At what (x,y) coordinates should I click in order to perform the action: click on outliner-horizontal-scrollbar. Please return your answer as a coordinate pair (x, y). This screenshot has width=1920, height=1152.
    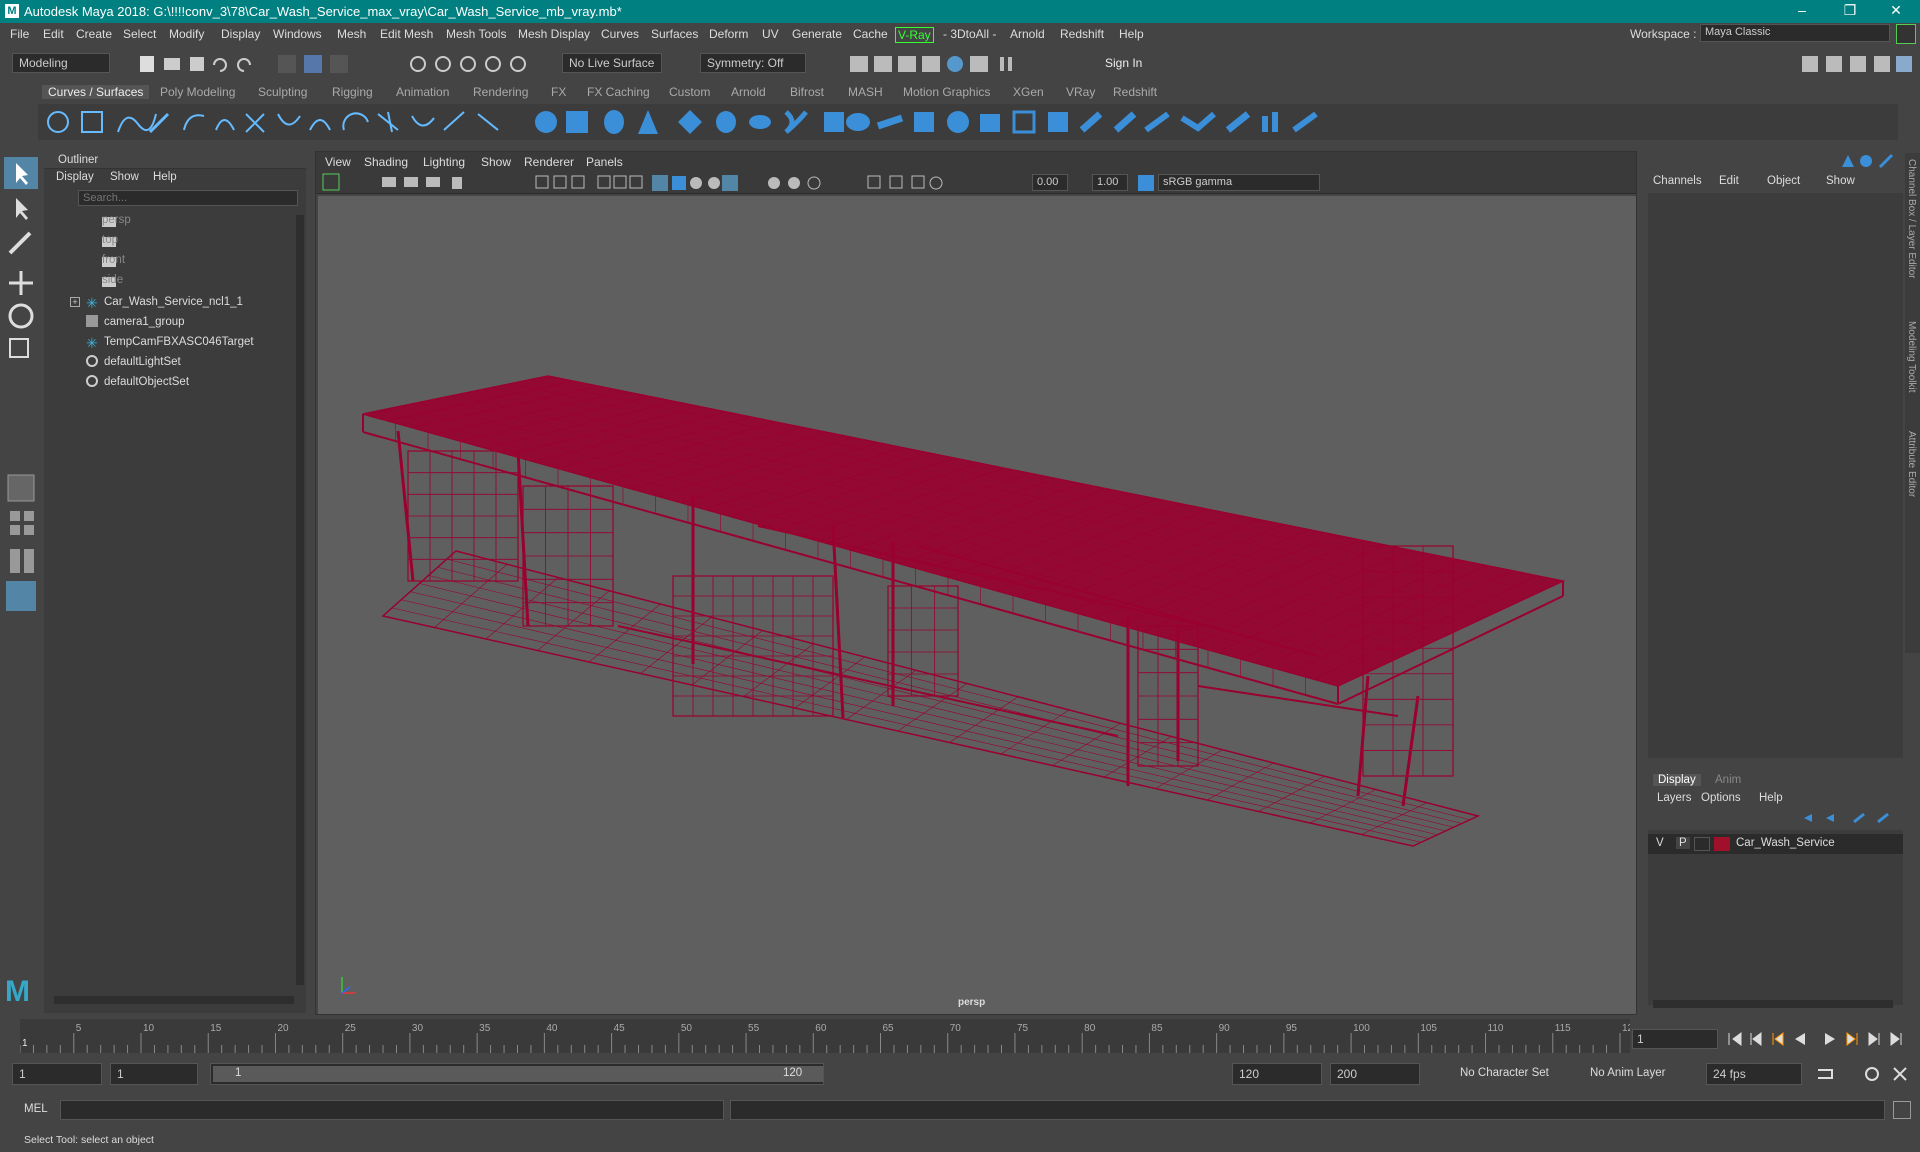
    Looking at the image, I should click on (174, 1000).